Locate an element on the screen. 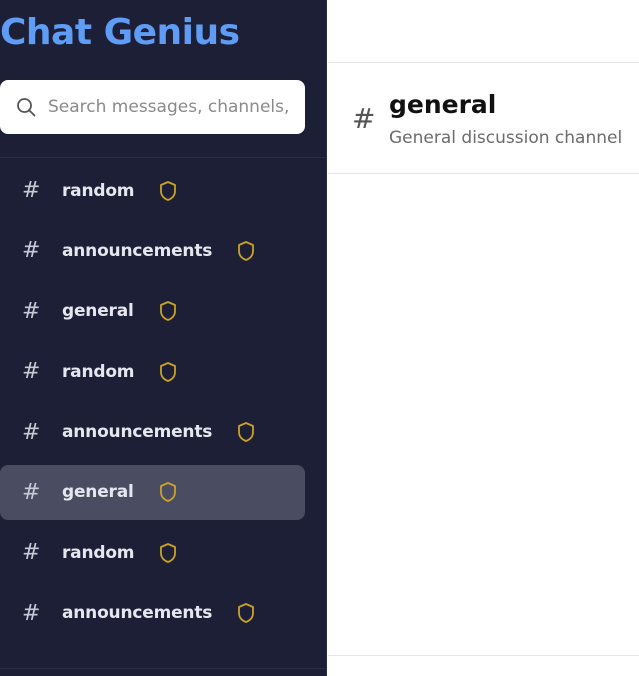 This screenshot has height=676, width=639. header-divider is located at coordinates (483, 173).